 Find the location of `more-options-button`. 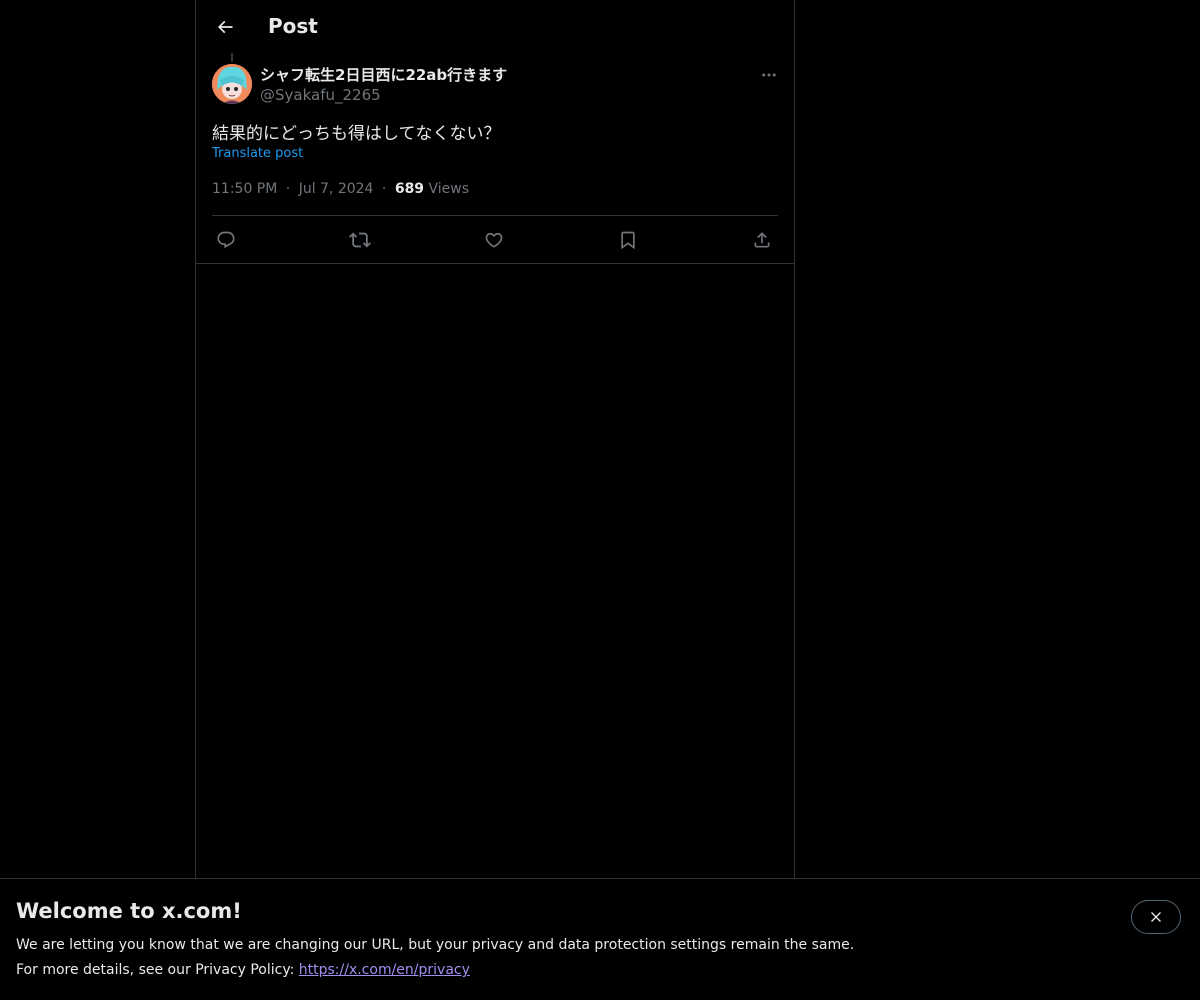

more-options-button is located at coordinates (769, 75).